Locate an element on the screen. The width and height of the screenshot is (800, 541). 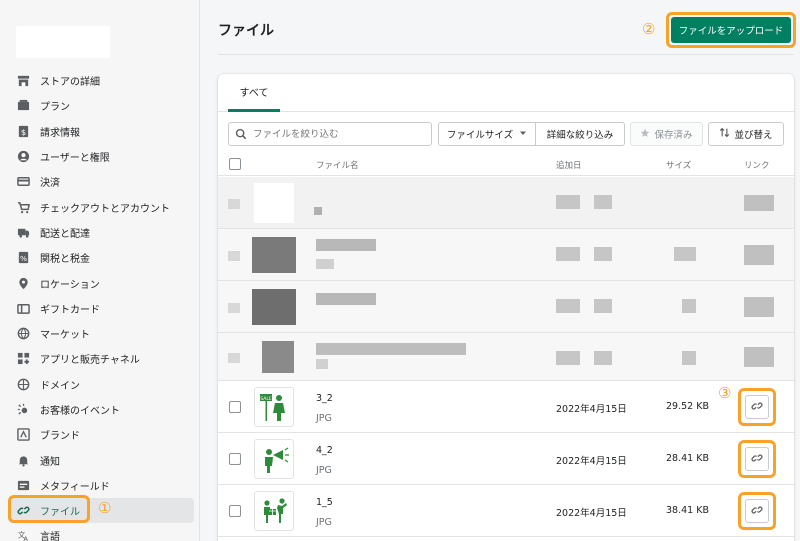
file-name: 1_5 is located at coordinates (324, 502).